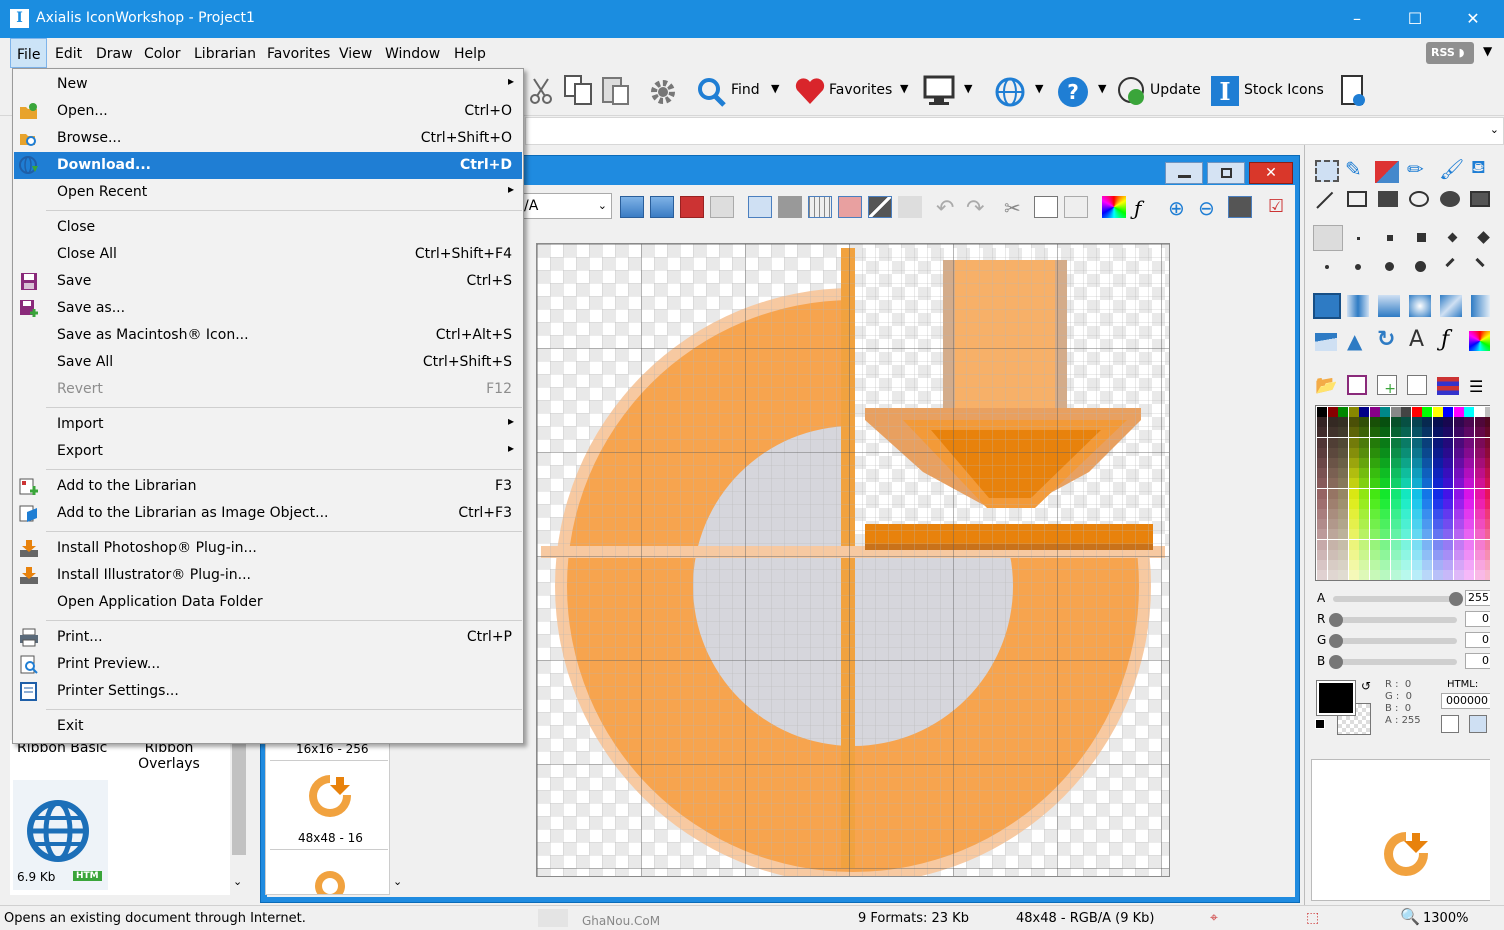 This screenshot has width=1504, height=930. What do you see at coordinates (1450, 199) in the screenshot?
I see `filled-ellipse-tool-icon` at bounding box center [1450, 199].